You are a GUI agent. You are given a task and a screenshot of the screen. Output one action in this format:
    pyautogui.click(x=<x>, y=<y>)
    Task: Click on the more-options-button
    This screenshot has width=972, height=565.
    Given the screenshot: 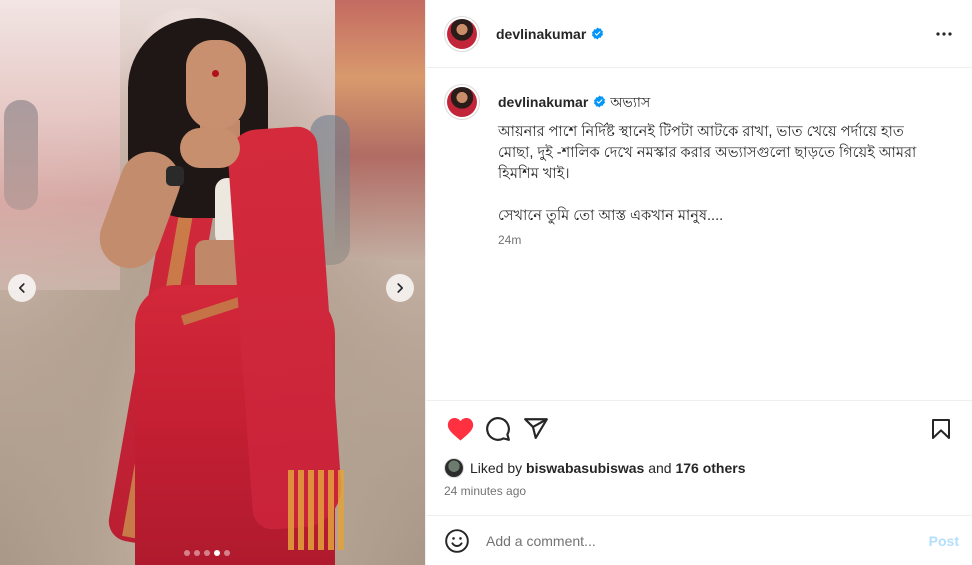 What is the action you would take?
    pyautogui.click(x=944, y=34)
    